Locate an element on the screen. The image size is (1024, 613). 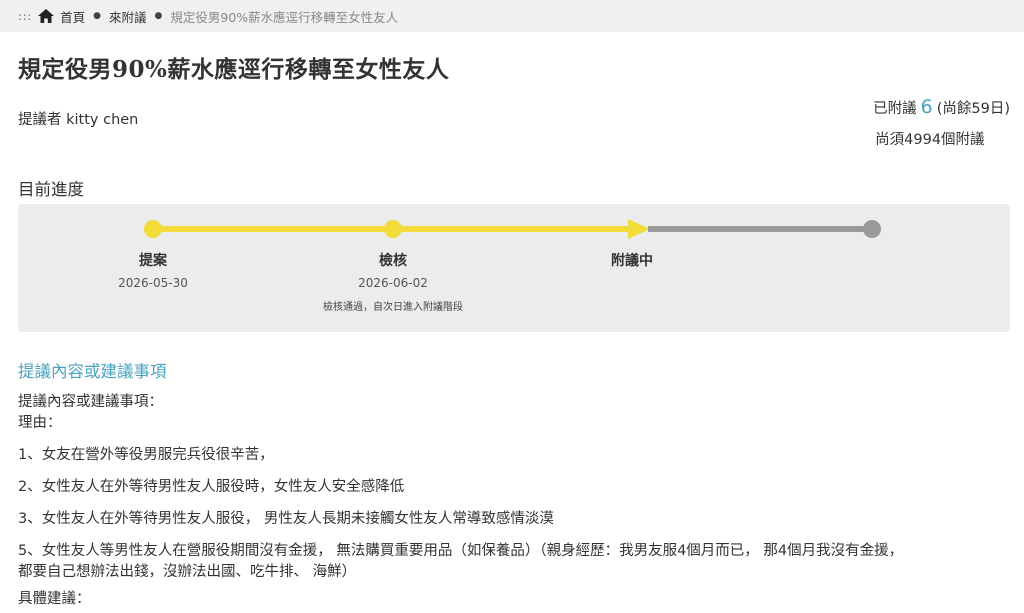
home-icon is located at coordinates (46, 16).